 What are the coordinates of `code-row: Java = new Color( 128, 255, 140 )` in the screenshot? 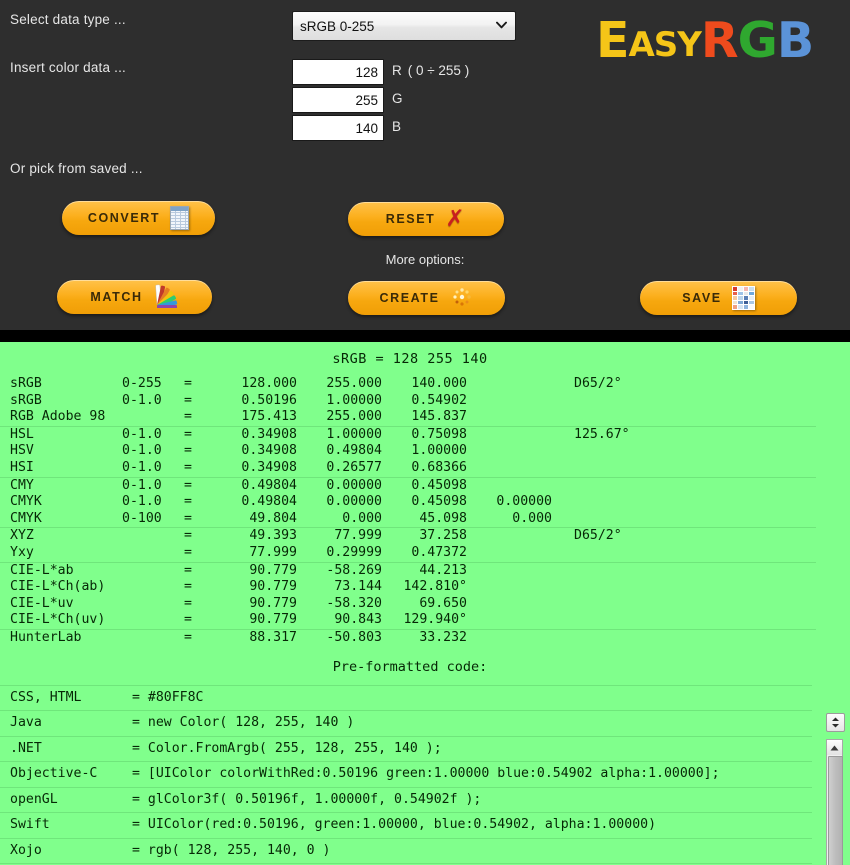 It's located at (406, 723).